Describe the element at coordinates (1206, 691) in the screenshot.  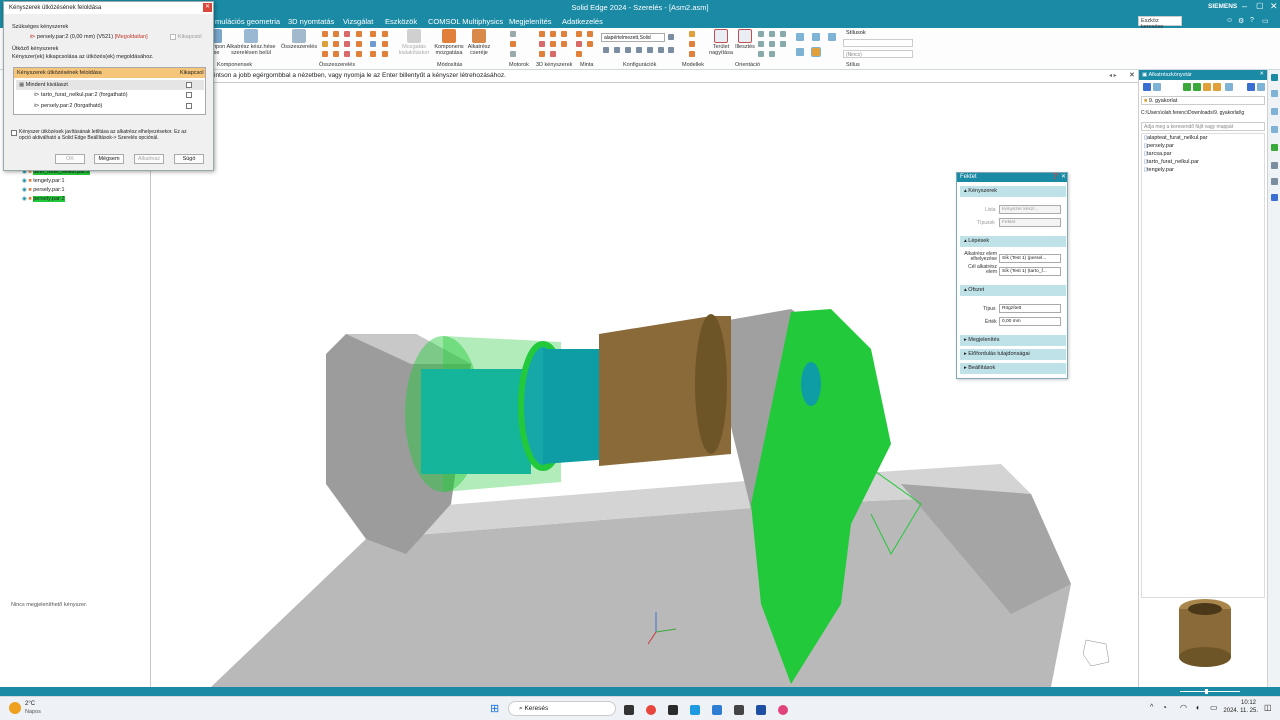
I see `zoom-slider-thumb` at that location.